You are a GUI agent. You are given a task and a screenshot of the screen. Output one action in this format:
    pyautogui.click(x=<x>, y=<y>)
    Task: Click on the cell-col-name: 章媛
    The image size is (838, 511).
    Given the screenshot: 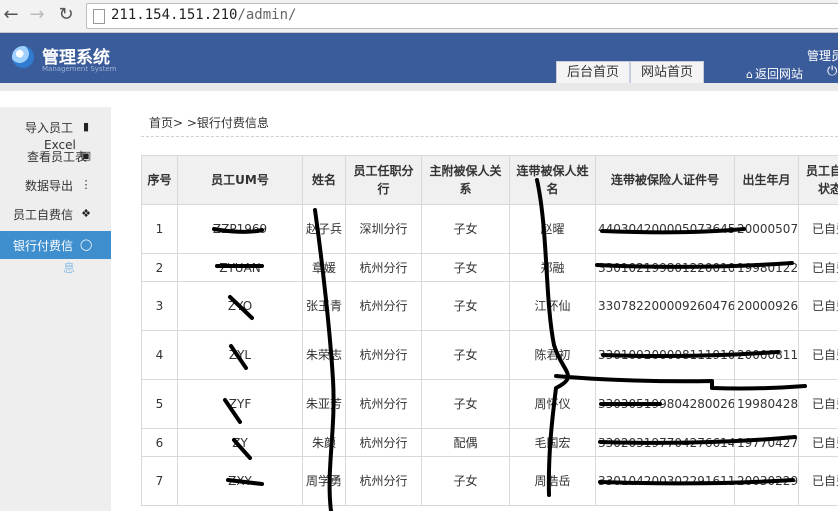 What is the action you would take?
    pyautogui.click(x=324, y=267)
    